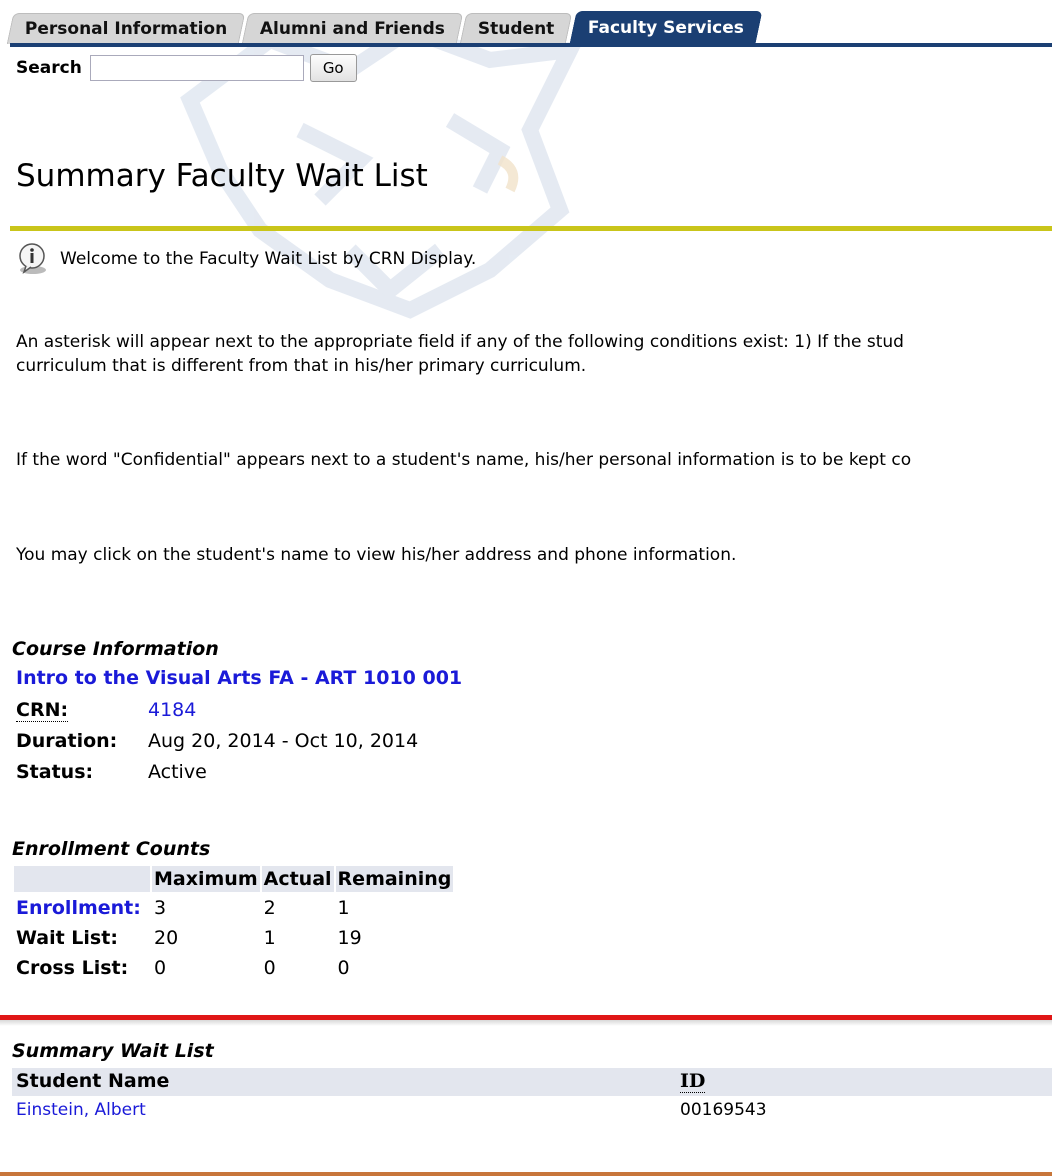  I want to click on tab-alumni-and-friends: Alumni and Friends, so click(353, 28).